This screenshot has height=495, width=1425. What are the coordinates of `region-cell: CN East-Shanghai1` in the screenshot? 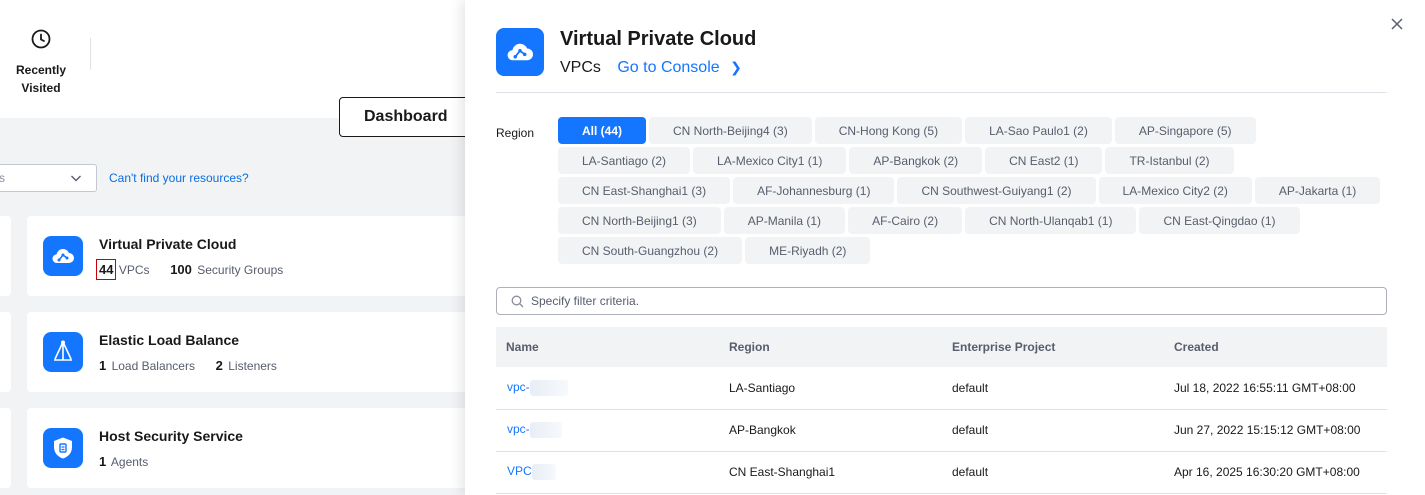 It's located at (830, 472).